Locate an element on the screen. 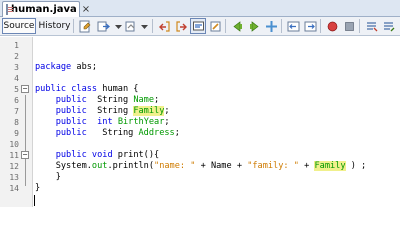 The width and height of the screenshot is (400, 240). line-number: 12 is located at coordinates (14, 166).